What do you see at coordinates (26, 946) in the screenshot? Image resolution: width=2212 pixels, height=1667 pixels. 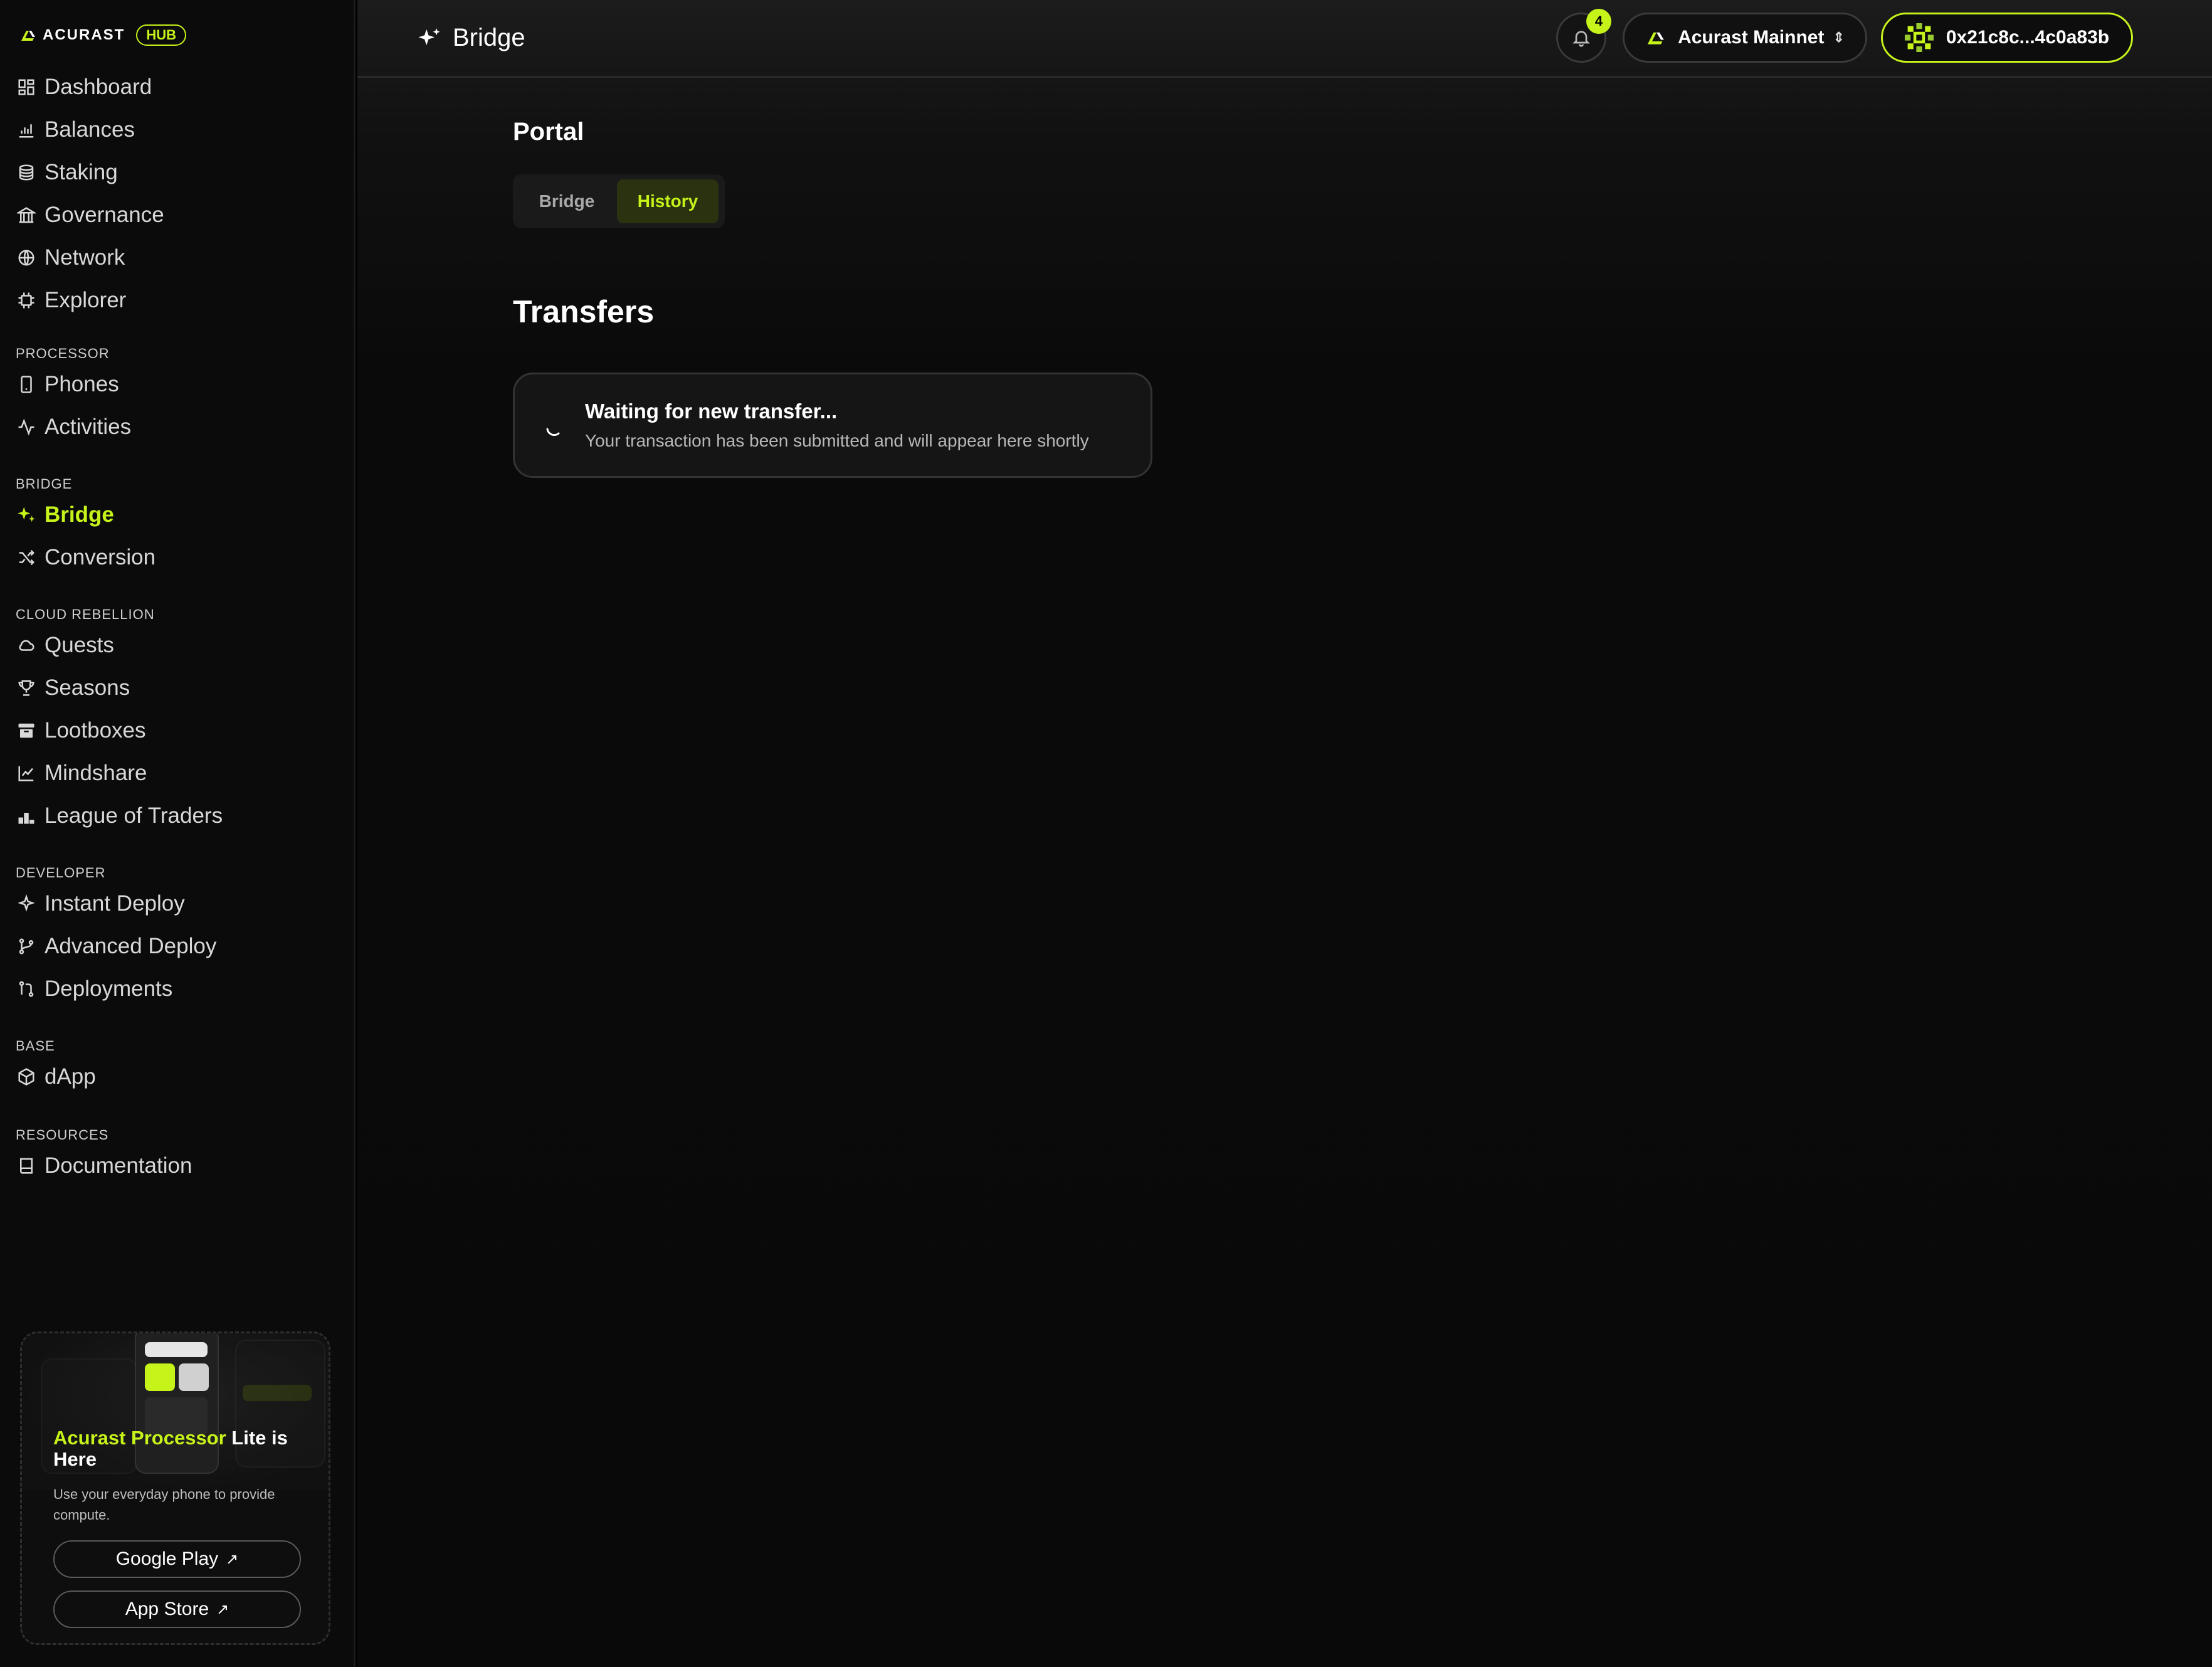 I see `git-branch-icon` at bounding box center [26, 946].